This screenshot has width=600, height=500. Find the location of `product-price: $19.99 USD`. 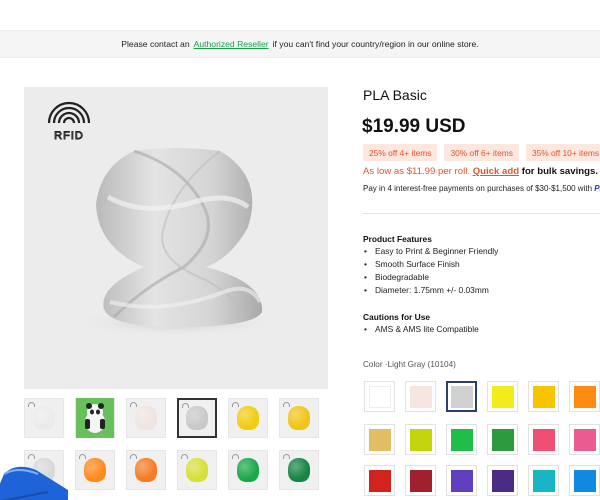

product-price: $19.99 USD is located at coordinates (414, 126).